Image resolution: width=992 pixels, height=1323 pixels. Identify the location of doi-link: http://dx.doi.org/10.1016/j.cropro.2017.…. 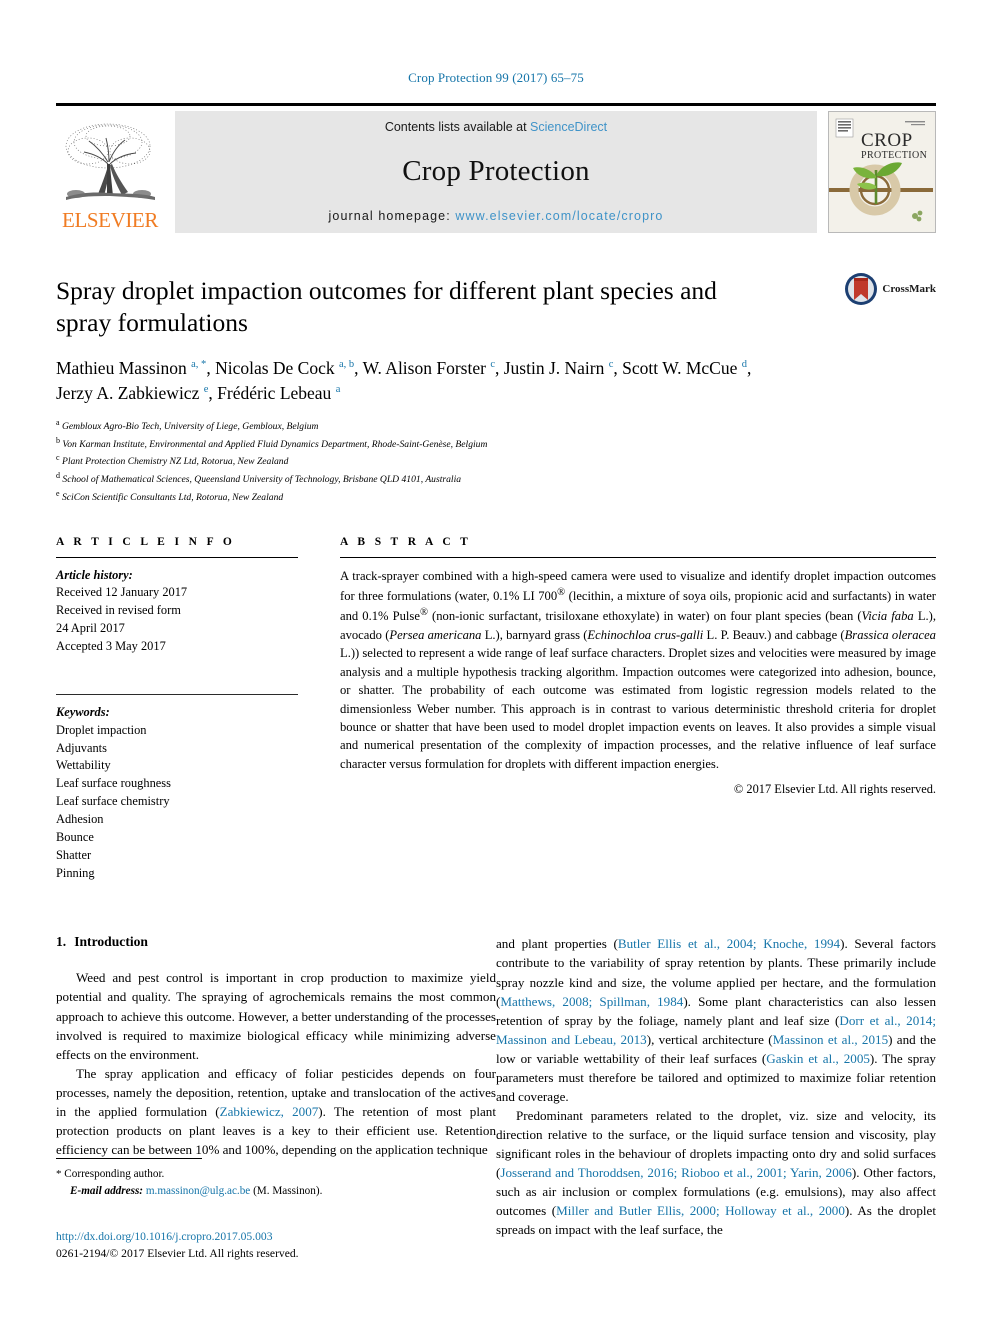
(177, 1236).